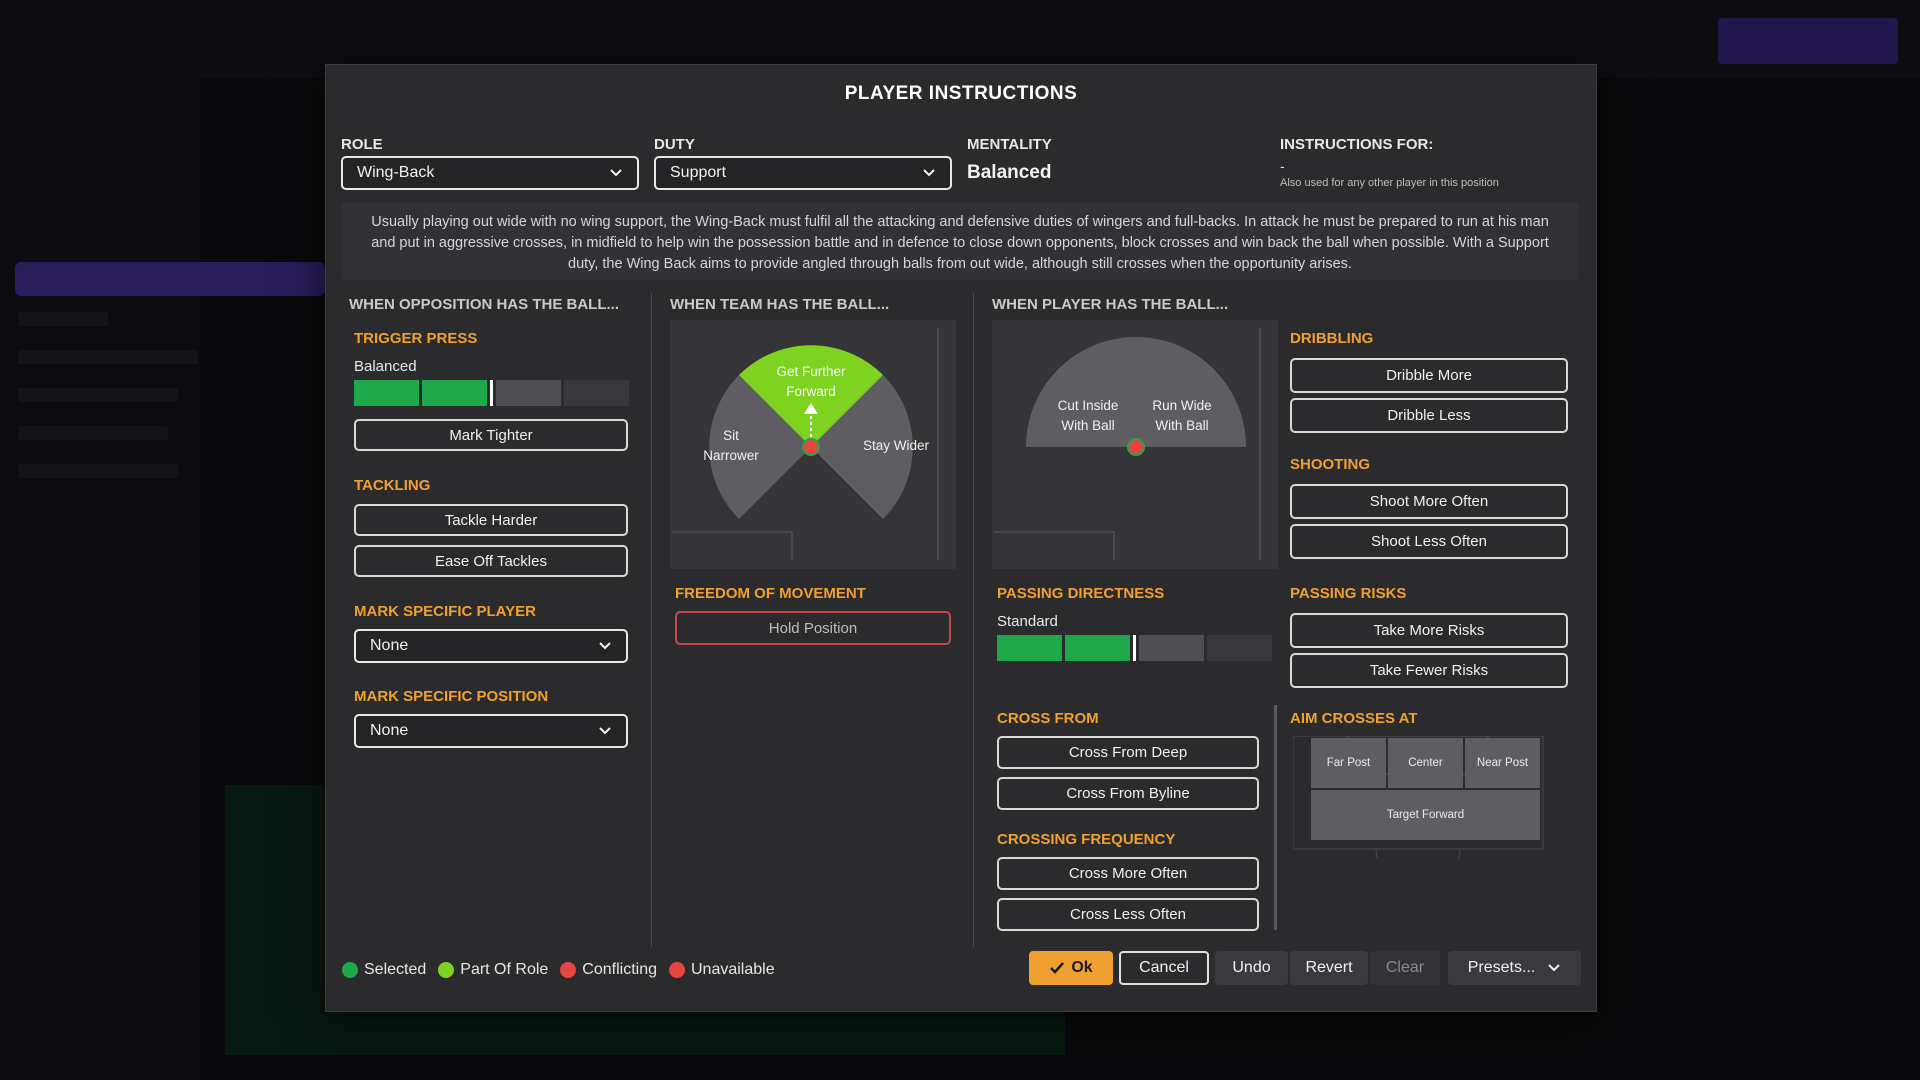  I want to click on mark-specific-position-title: MARK SPECIFIC POSITION, so click(451, 696).